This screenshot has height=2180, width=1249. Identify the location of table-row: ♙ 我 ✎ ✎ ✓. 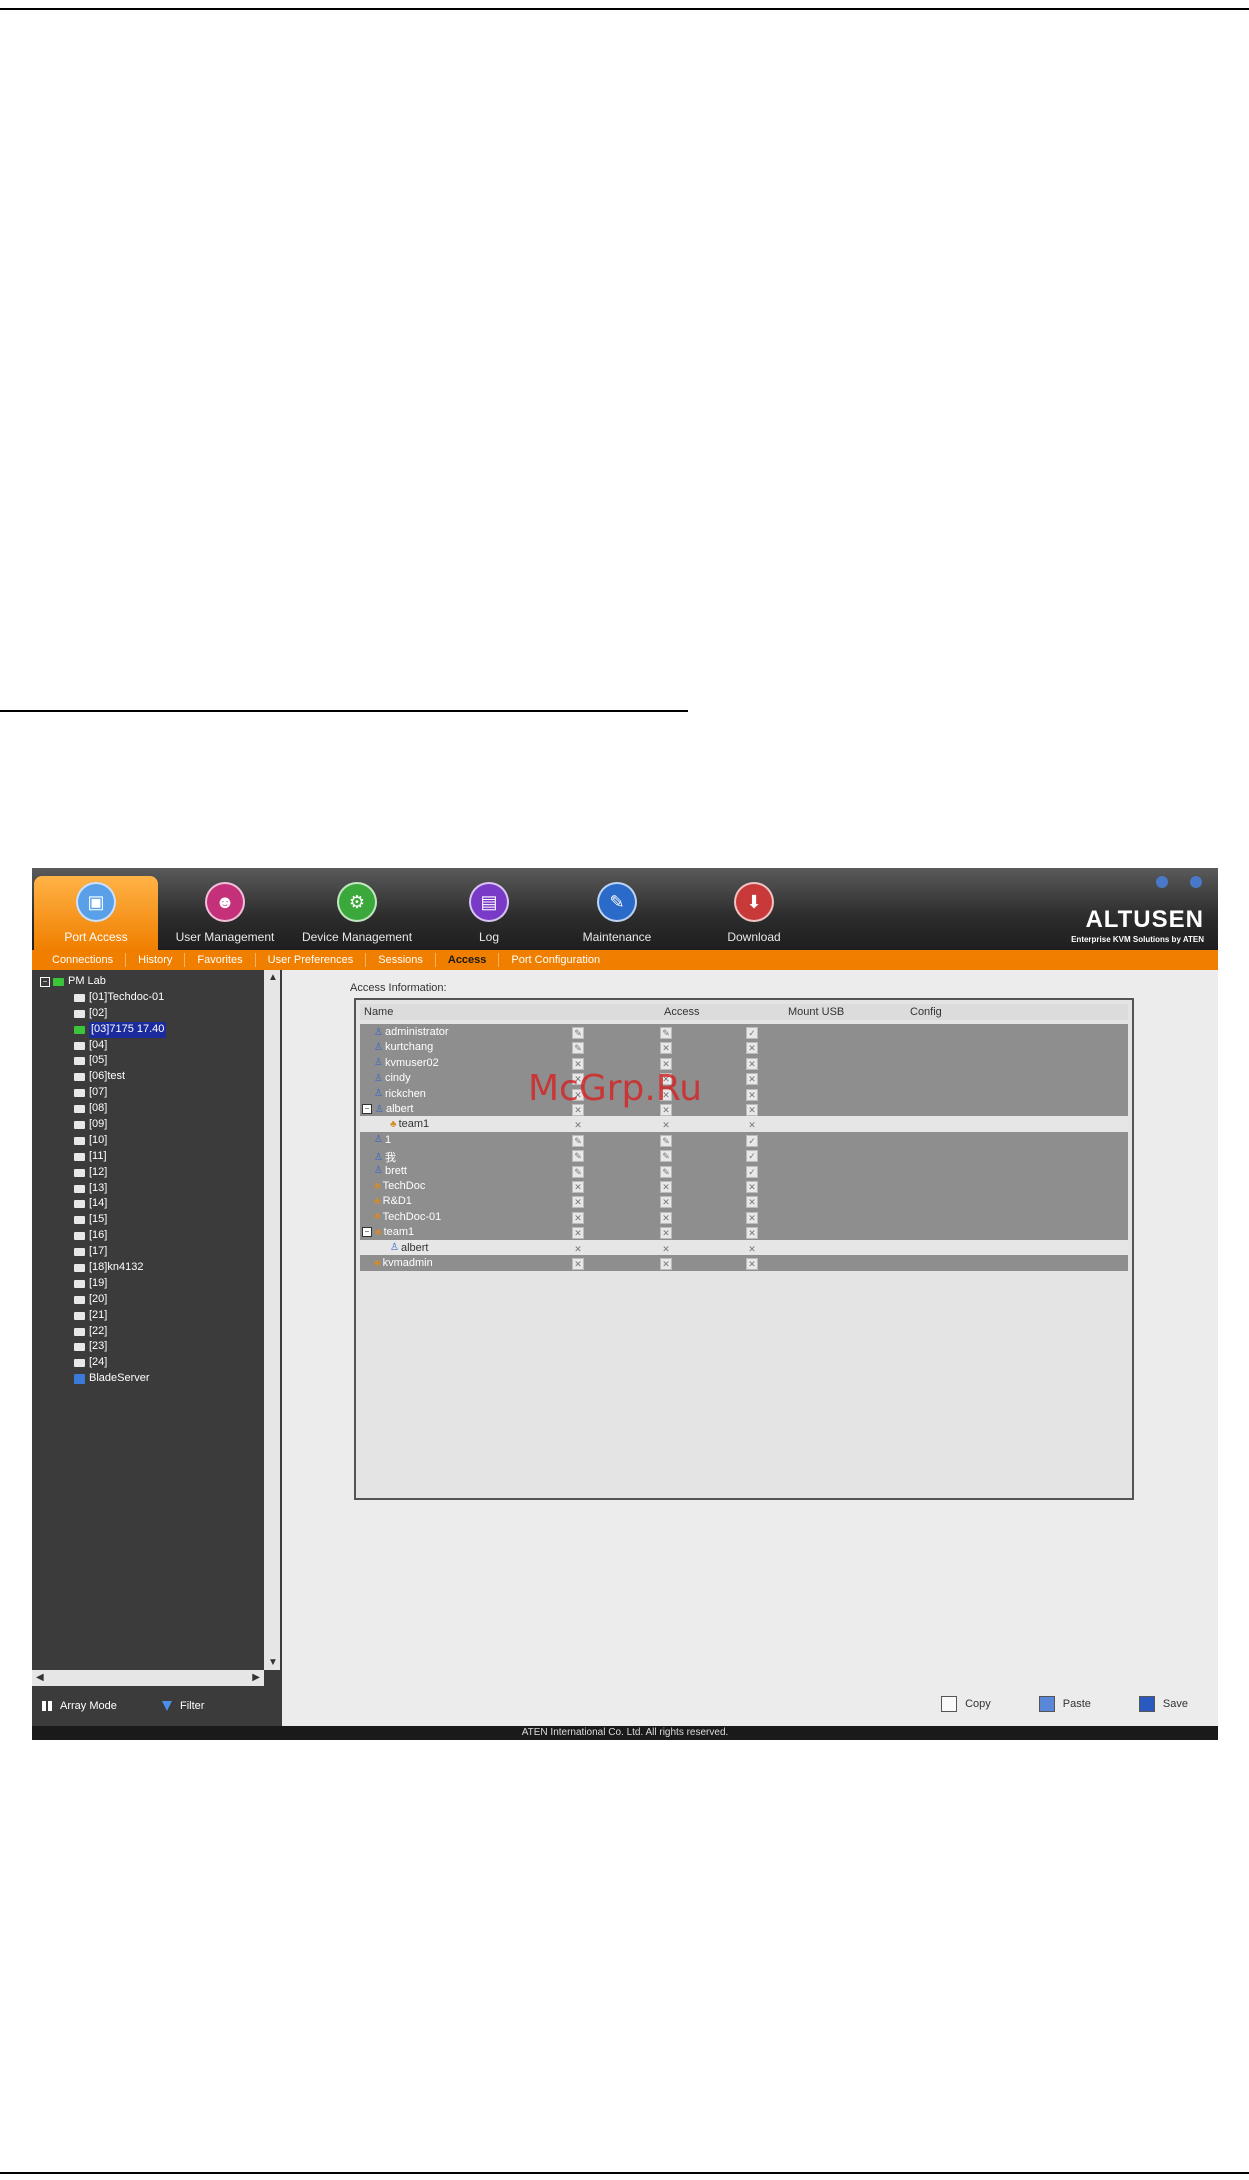
(744, 1155).